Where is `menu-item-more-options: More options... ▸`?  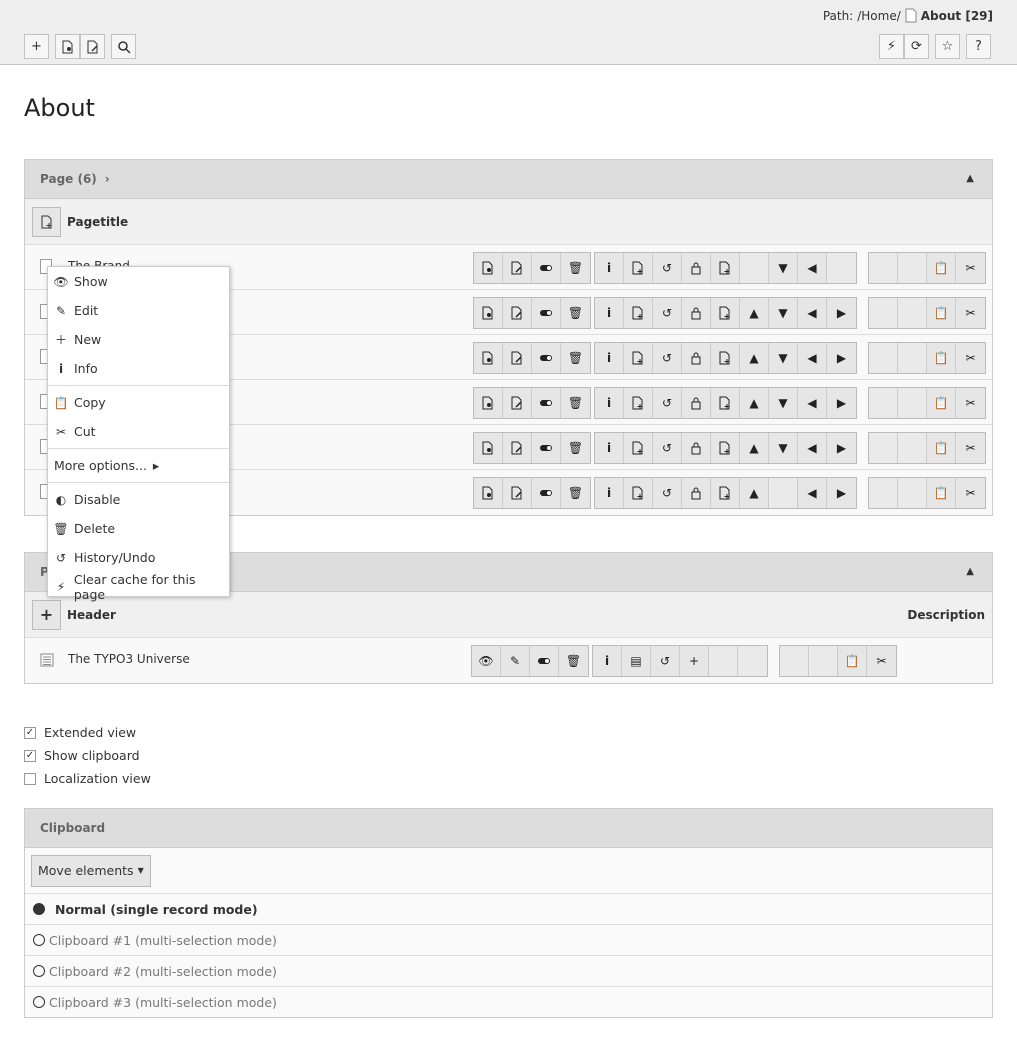
menu-item-more-options: More options... ▸ is located at coordinates (138, 465).